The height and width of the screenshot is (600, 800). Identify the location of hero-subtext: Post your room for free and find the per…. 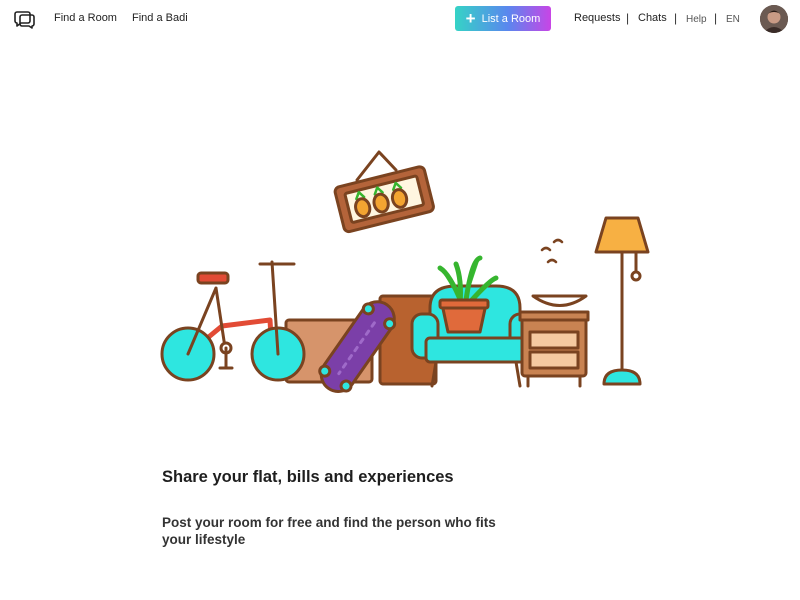
(329, 531).